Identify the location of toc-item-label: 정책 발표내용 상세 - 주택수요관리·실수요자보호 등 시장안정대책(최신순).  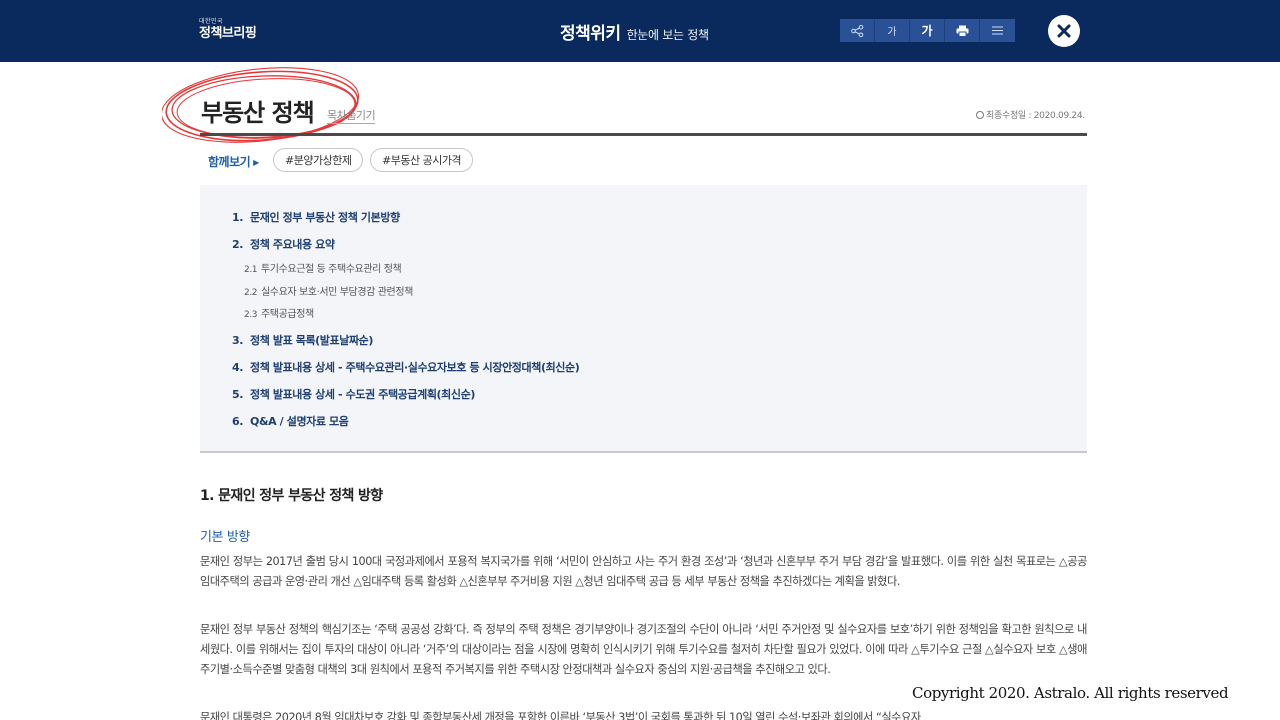
(415, 367).